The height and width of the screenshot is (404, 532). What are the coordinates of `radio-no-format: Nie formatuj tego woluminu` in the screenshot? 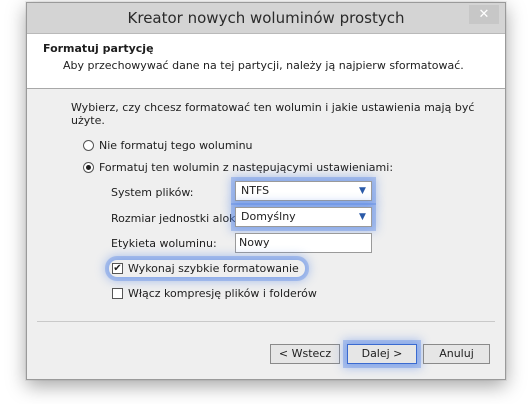 It's located at (168, 145).